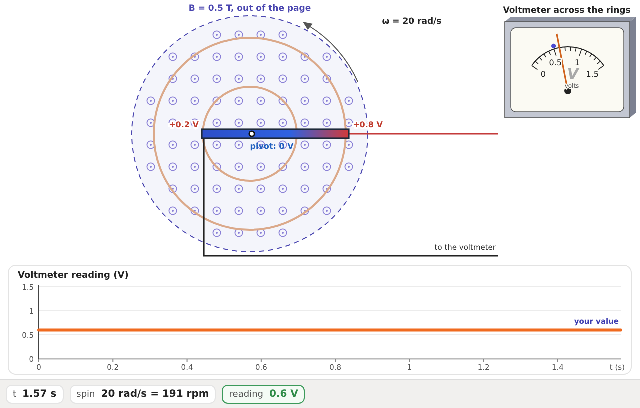 This screenshot has width=640, height=408. Describe the element at coordinates (155, 394) in the screenshot. I see `status-value: 20 rad/s = 191 rpm` at that location.